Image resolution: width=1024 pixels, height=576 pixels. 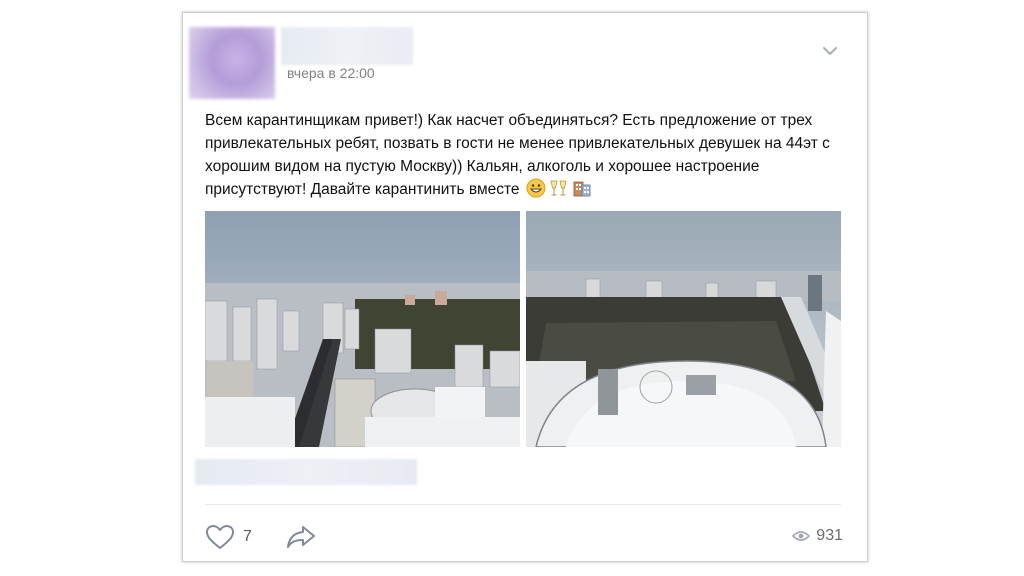 What do you see at coordinates (582, 191) in the screenshot?
I see `hotel-building-emoji` at bounding box center [582, 191].